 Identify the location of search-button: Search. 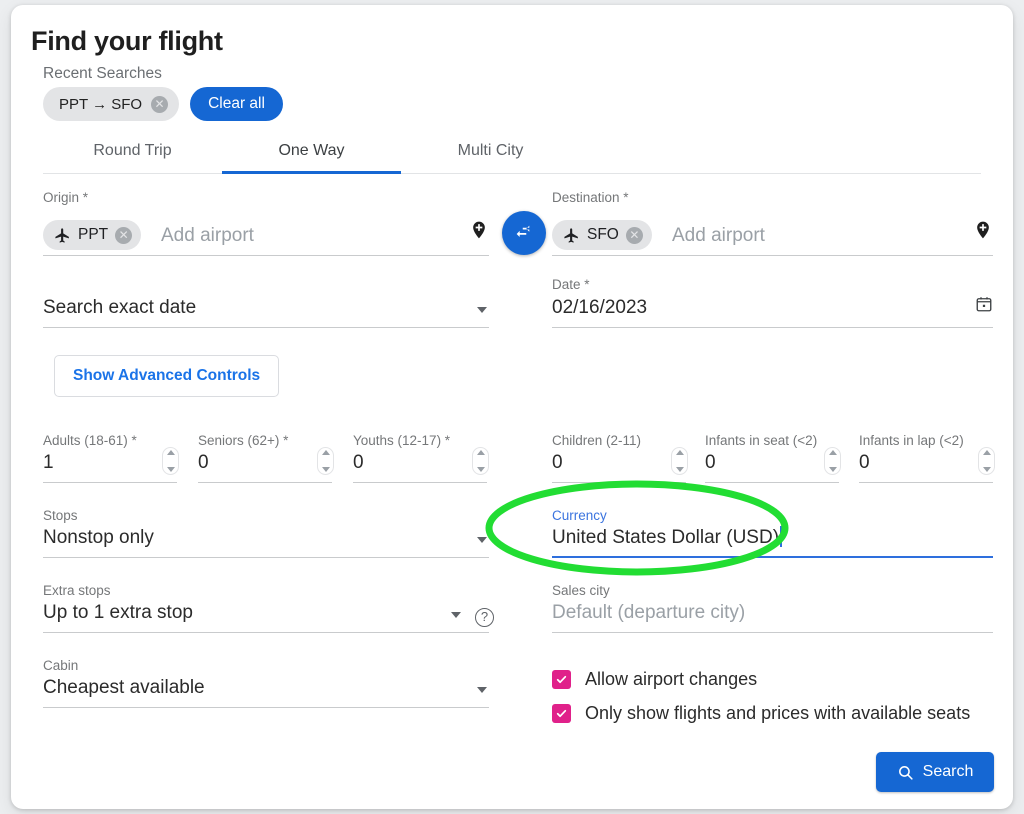
(935, 772).